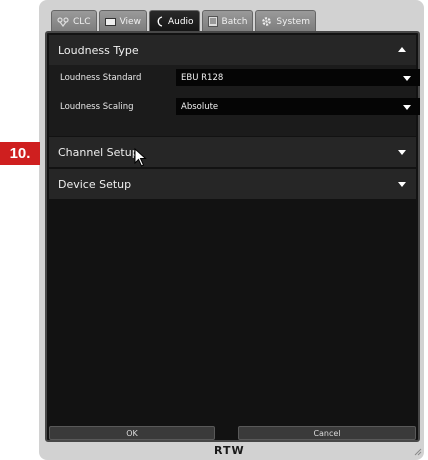  Describe the element at coordinates (160, 21) in the screenshot. I see `audio-icon` at that location.